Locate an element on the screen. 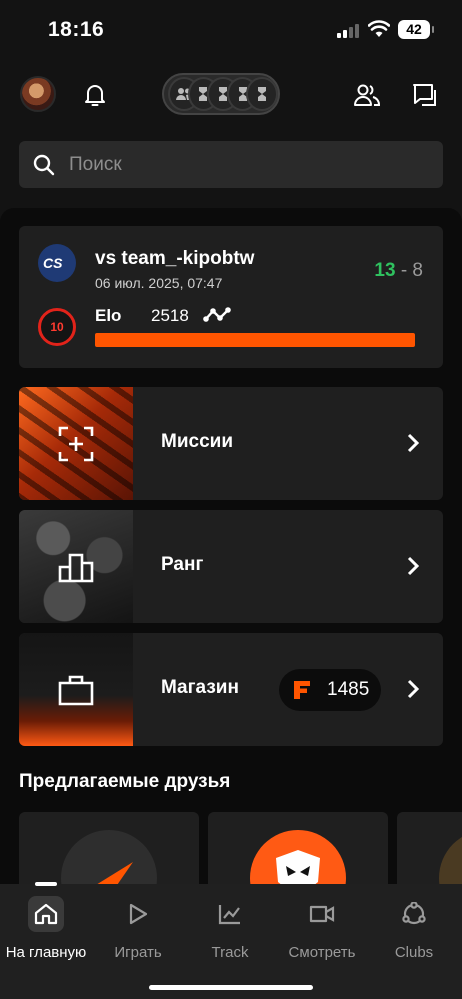 The width and height of the screenshot is (462, 999). tab-play: Играть is located at coordinates (138, 929).